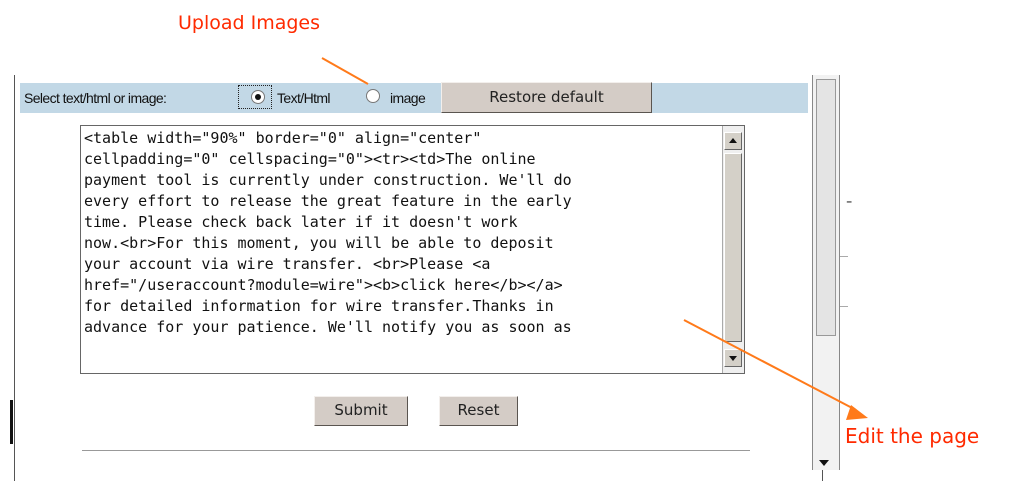  Describe the element at coordinates (912, 436) in the screenshot. I see `edit-page-annotation: Edit the page` at that location.